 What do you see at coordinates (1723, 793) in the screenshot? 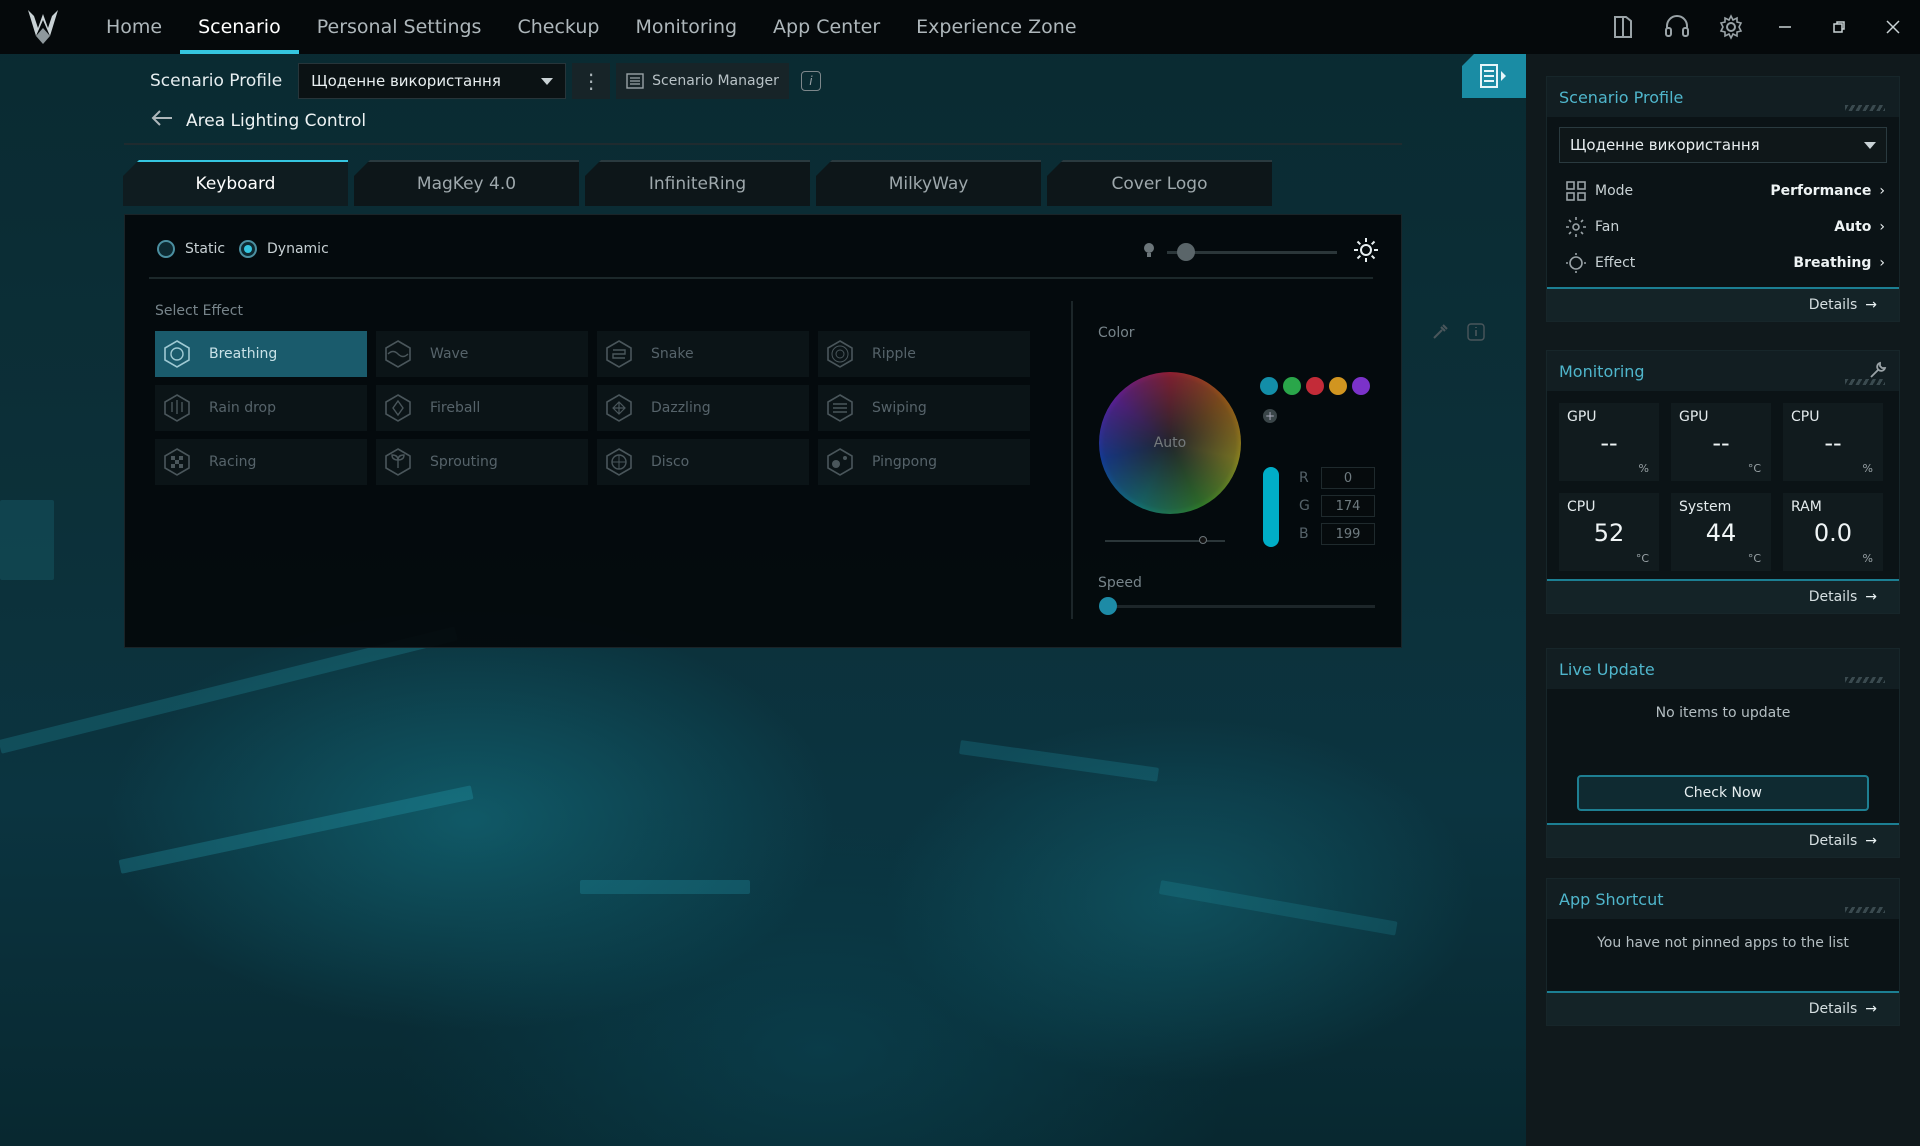
I see `check-now-button: Check Now` at bounding box center [1723, 793].